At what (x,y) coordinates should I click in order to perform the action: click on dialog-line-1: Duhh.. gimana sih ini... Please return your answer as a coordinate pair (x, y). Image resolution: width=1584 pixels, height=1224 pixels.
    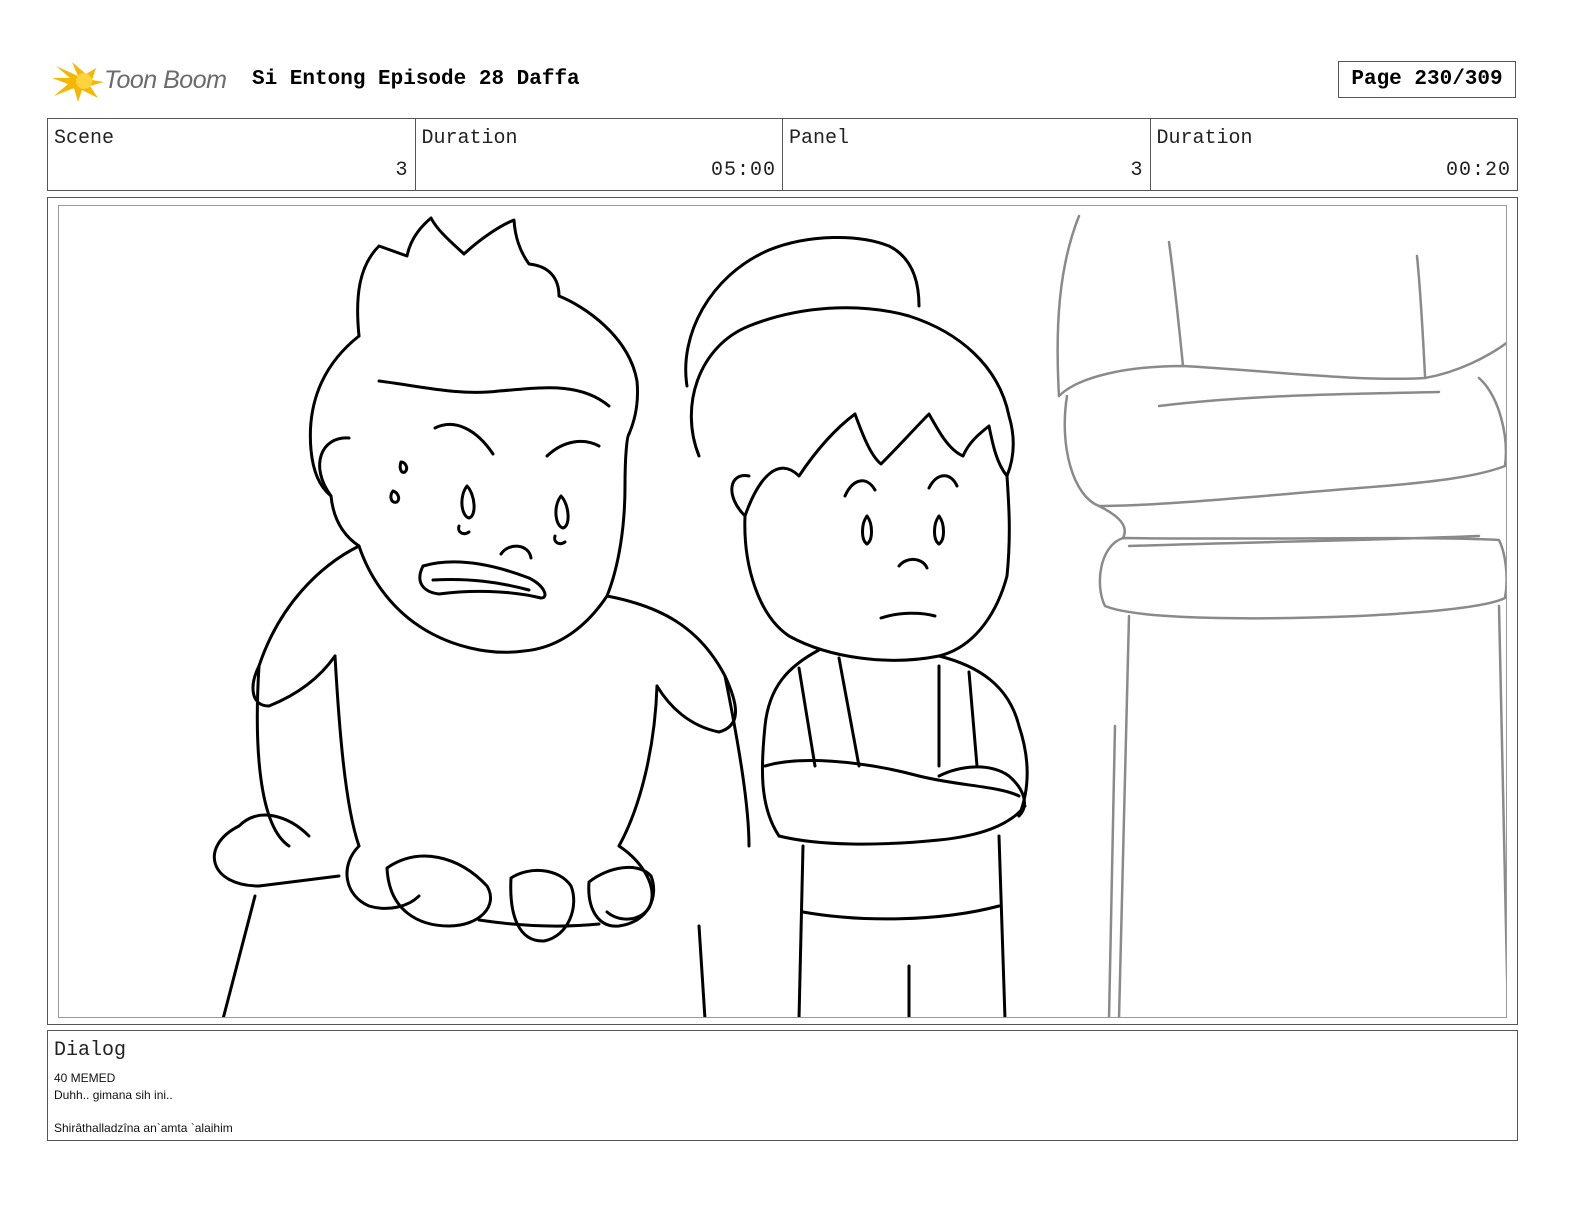
    Looking at the image, I should click on (113, 1095).